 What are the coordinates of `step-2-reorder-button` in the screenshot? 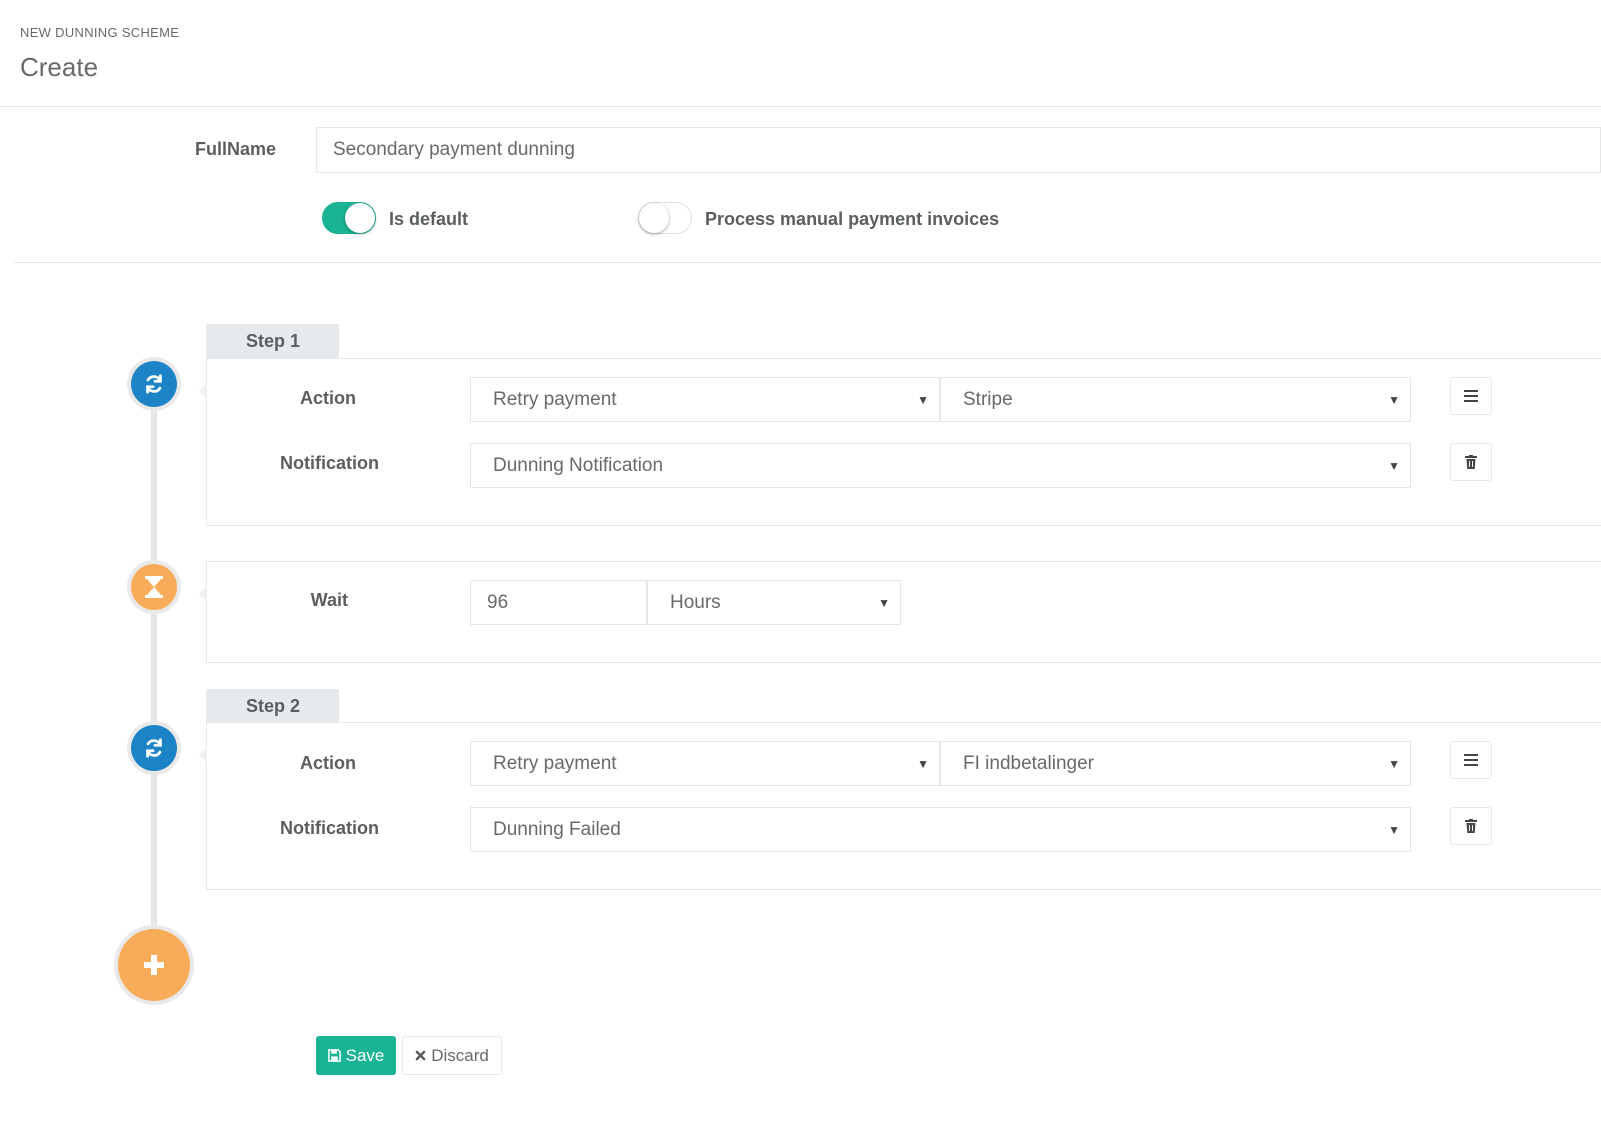 It's located at (1471, 760).